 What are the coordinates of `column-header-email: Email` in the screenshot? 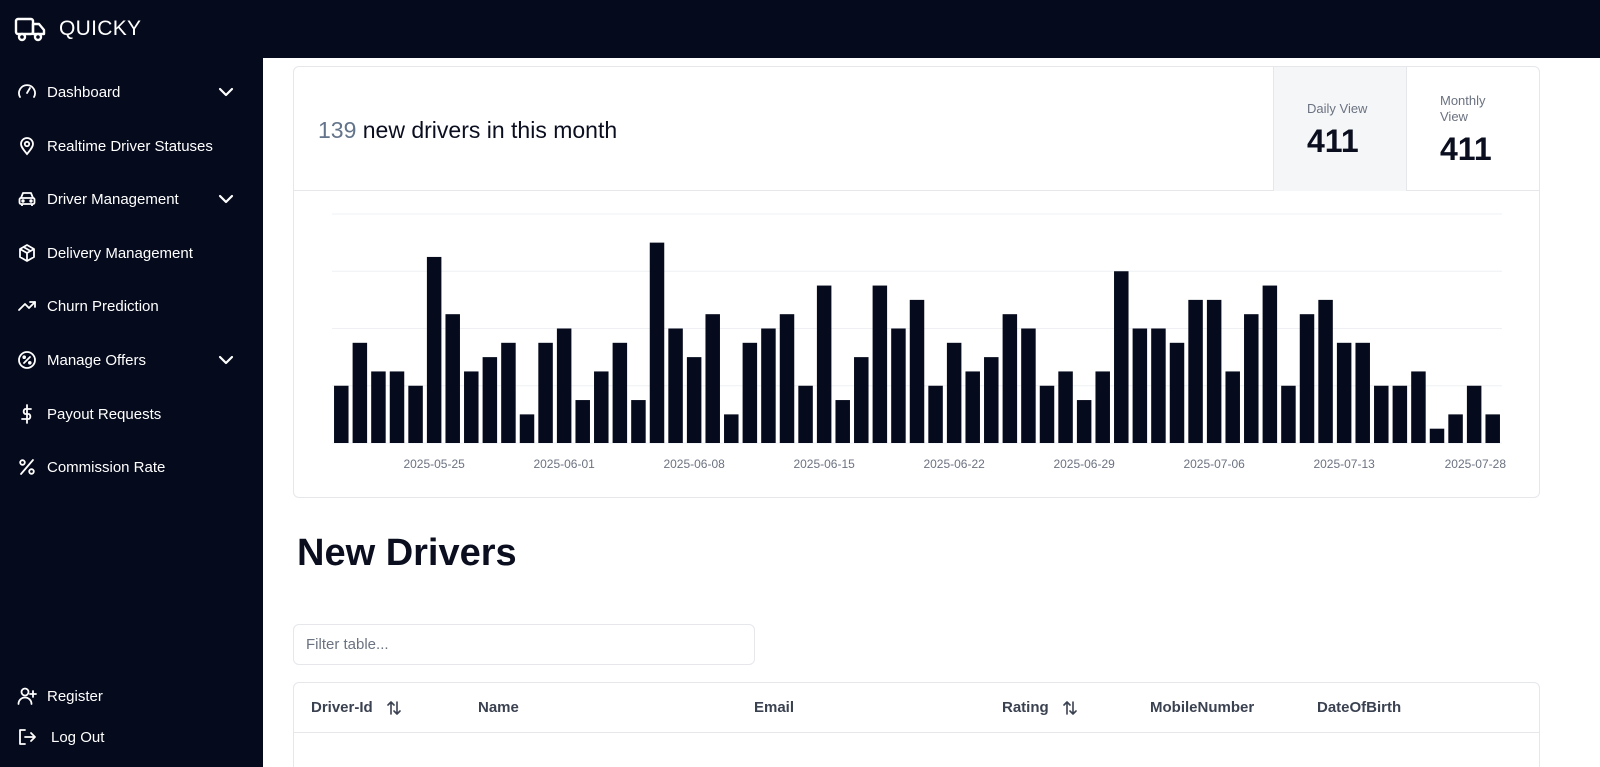 It's located at (774, 707).